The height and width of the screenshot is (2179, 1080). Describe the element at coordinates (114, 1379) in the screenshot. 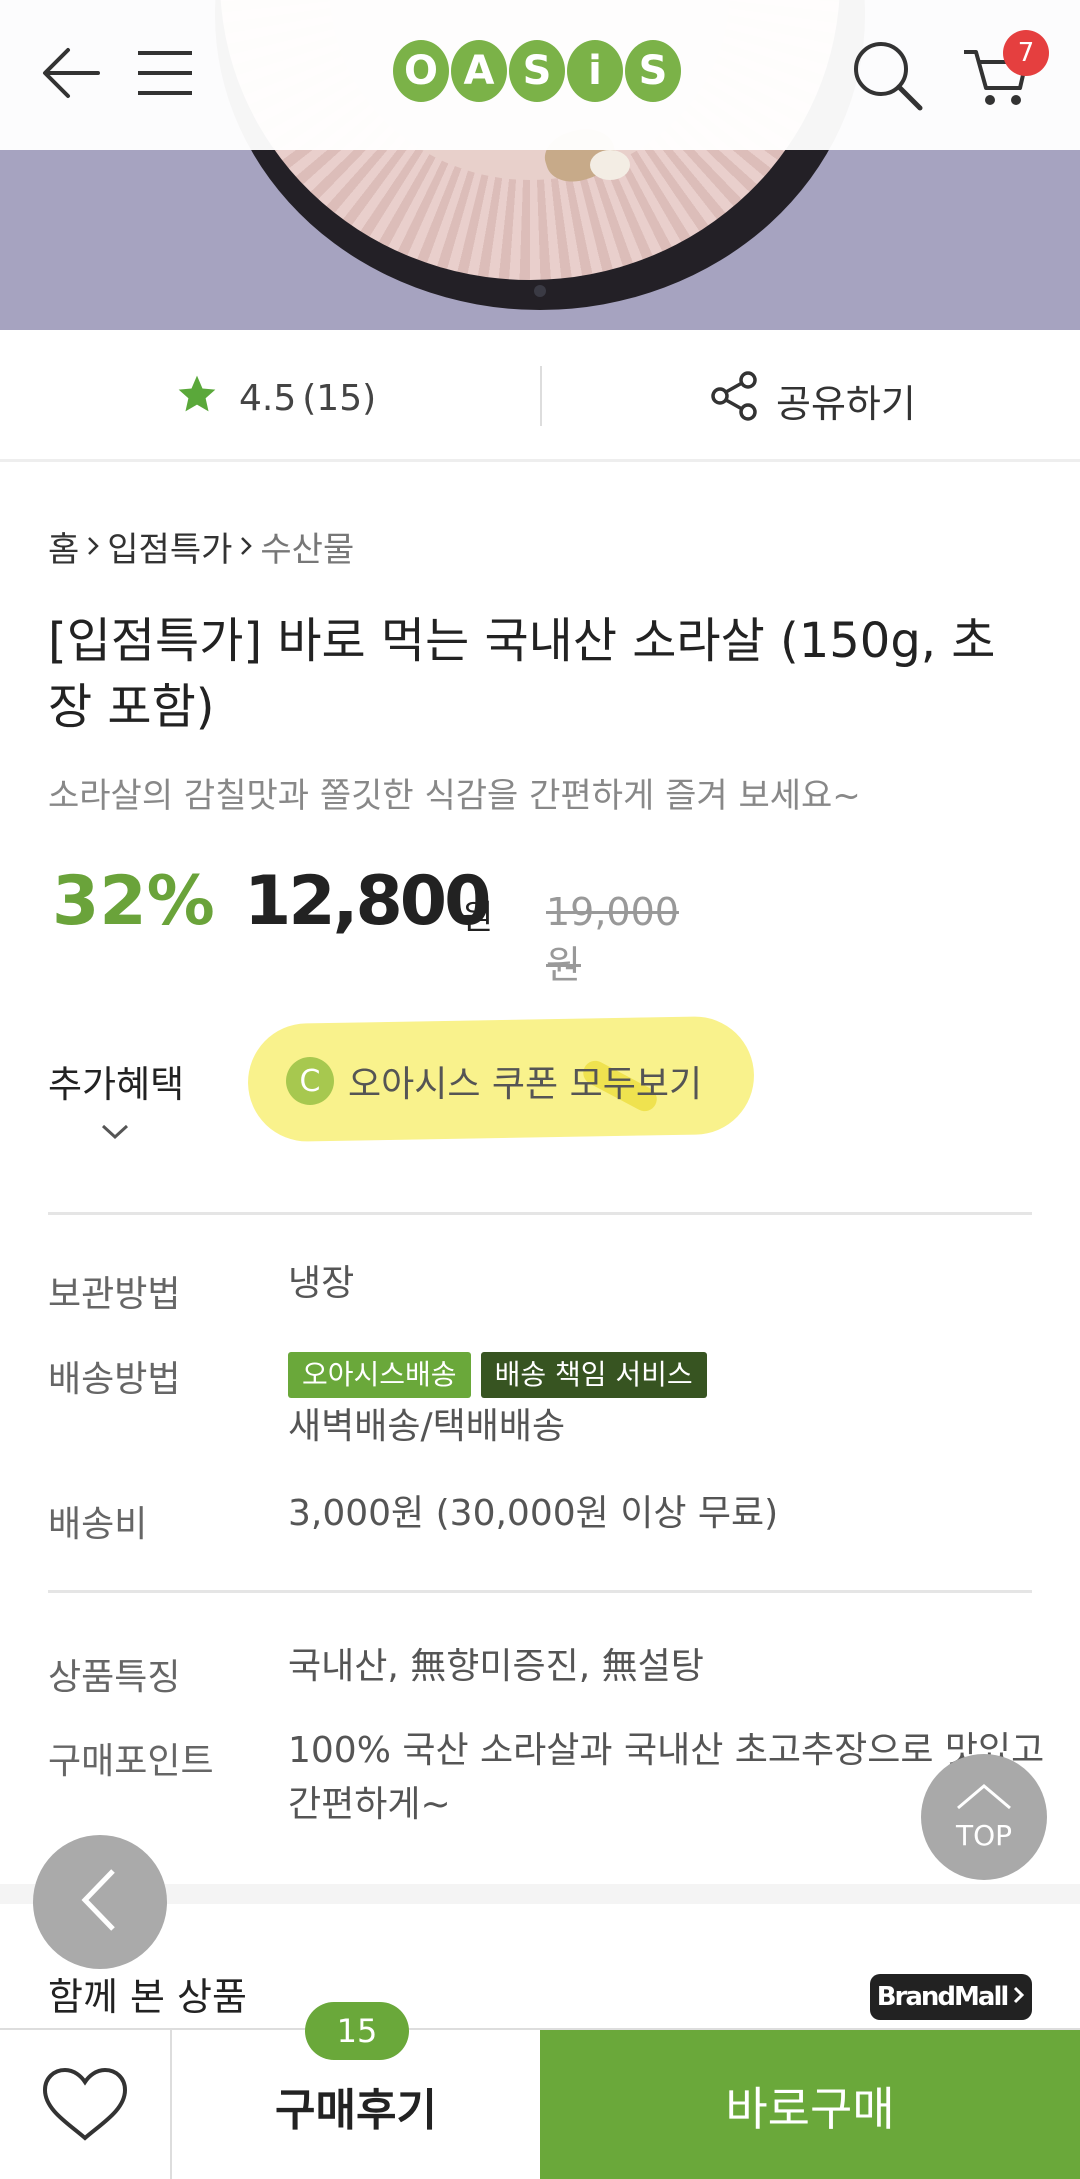

I see `info-key: 배송방법` at that location.